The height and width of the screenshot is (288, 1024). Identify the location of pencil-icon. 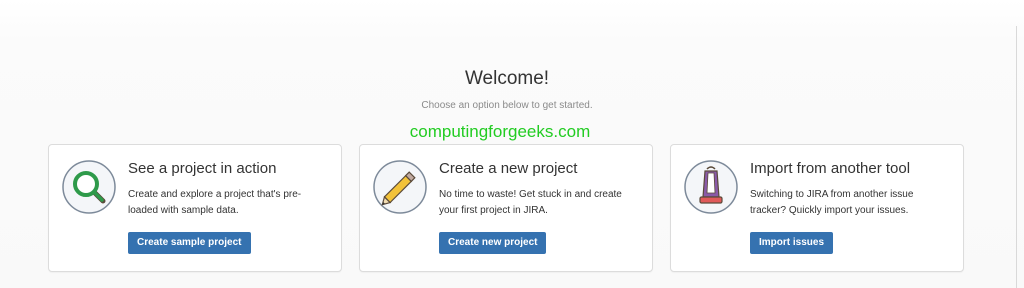
(400, 187).